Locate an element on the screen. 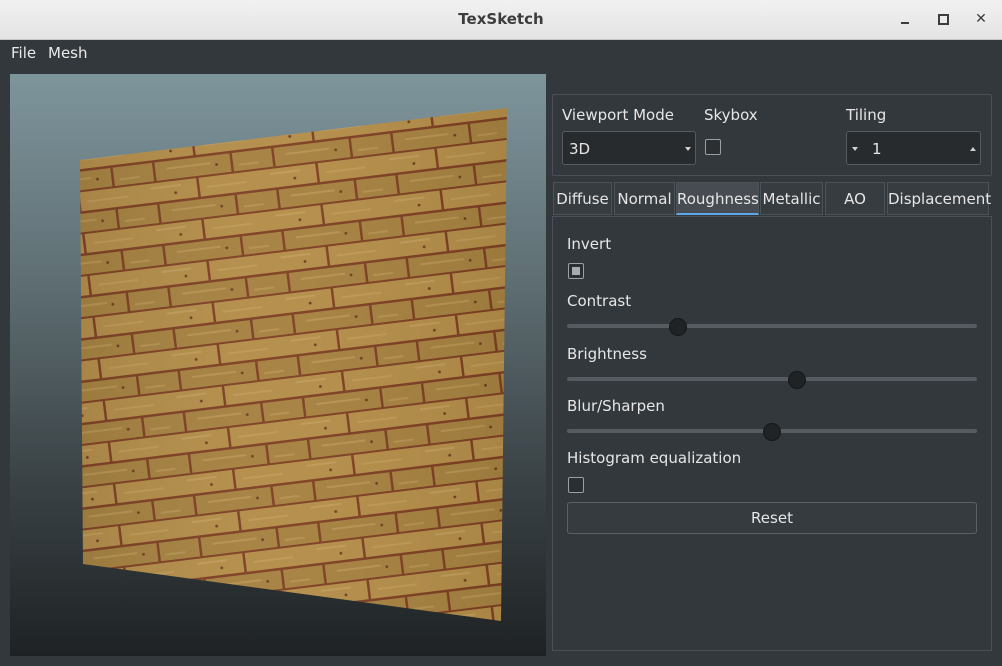  viewport-mode-select: 3D is located at coordinates (629, 148).